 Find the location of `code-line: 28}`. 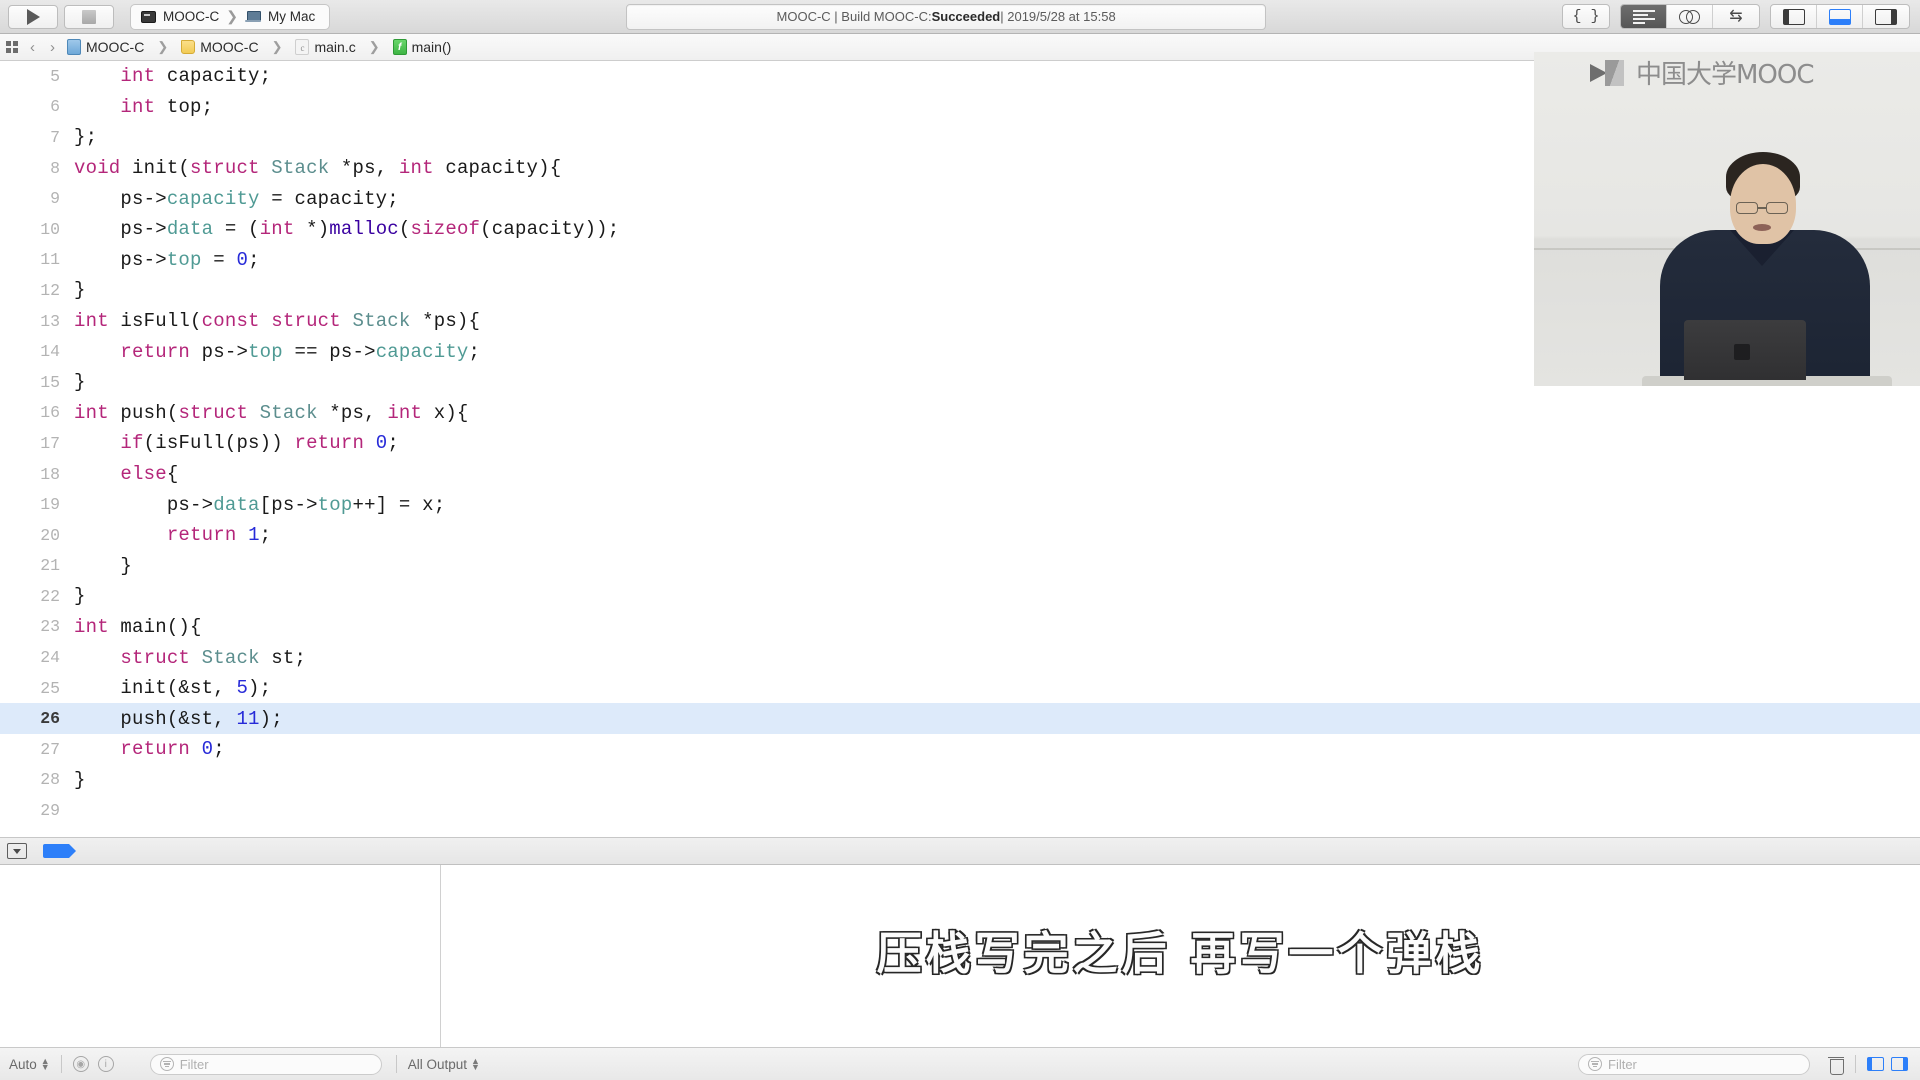

code-line: 28} is located at coordinates (960, 780).